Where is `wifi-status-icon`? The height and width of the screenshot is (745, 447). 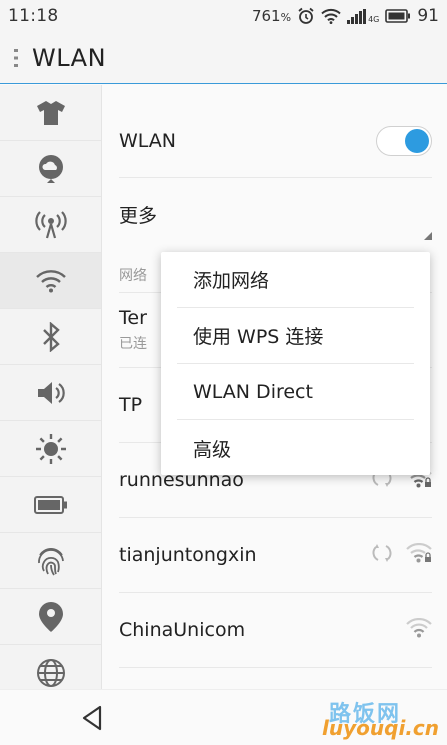
wifi-status-icon is located at coordinates (331, 16).